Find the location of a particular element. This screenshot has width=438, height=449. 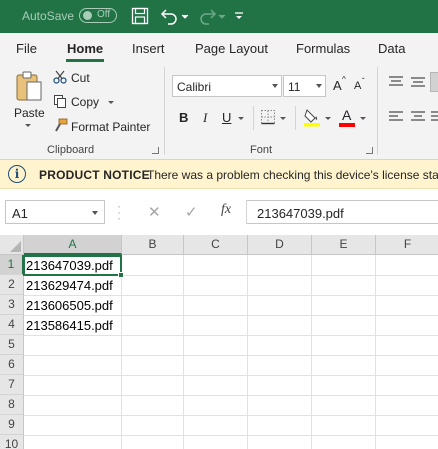

tab-file: File is located at coordinates (26, 48).